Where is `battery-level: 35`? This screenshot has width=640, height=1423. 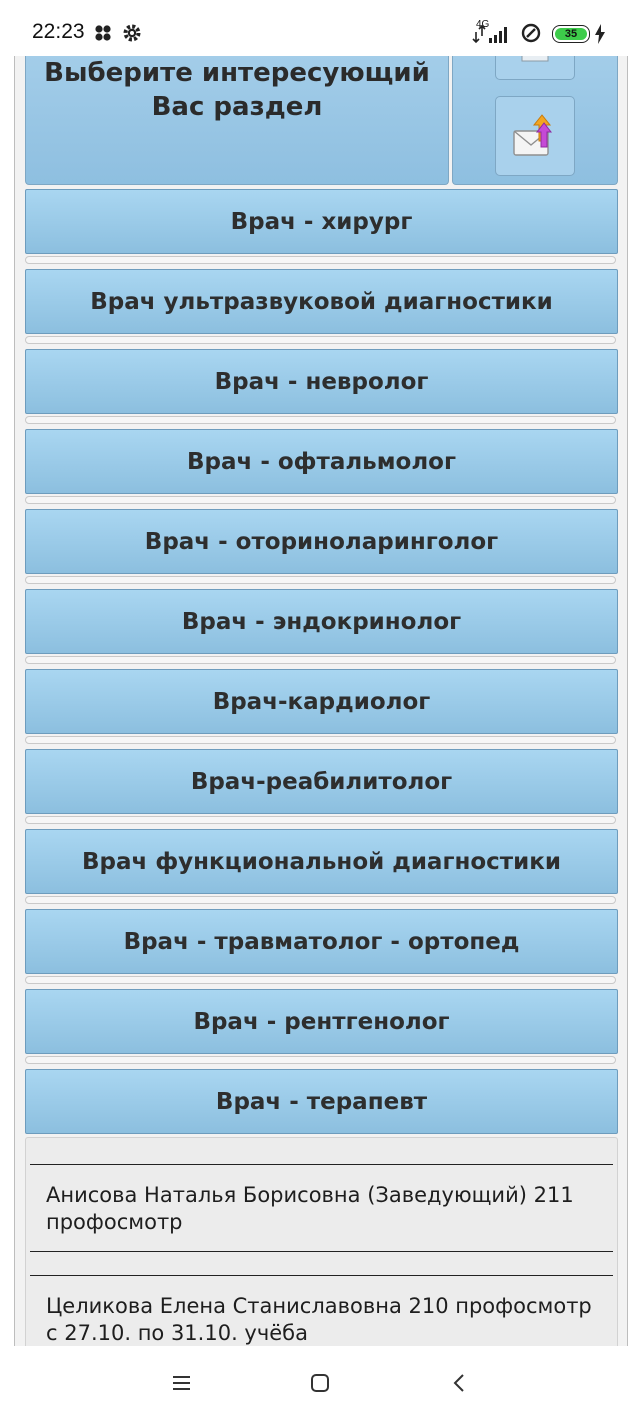 battery-level: 35 is located at coordinates (571, 34).